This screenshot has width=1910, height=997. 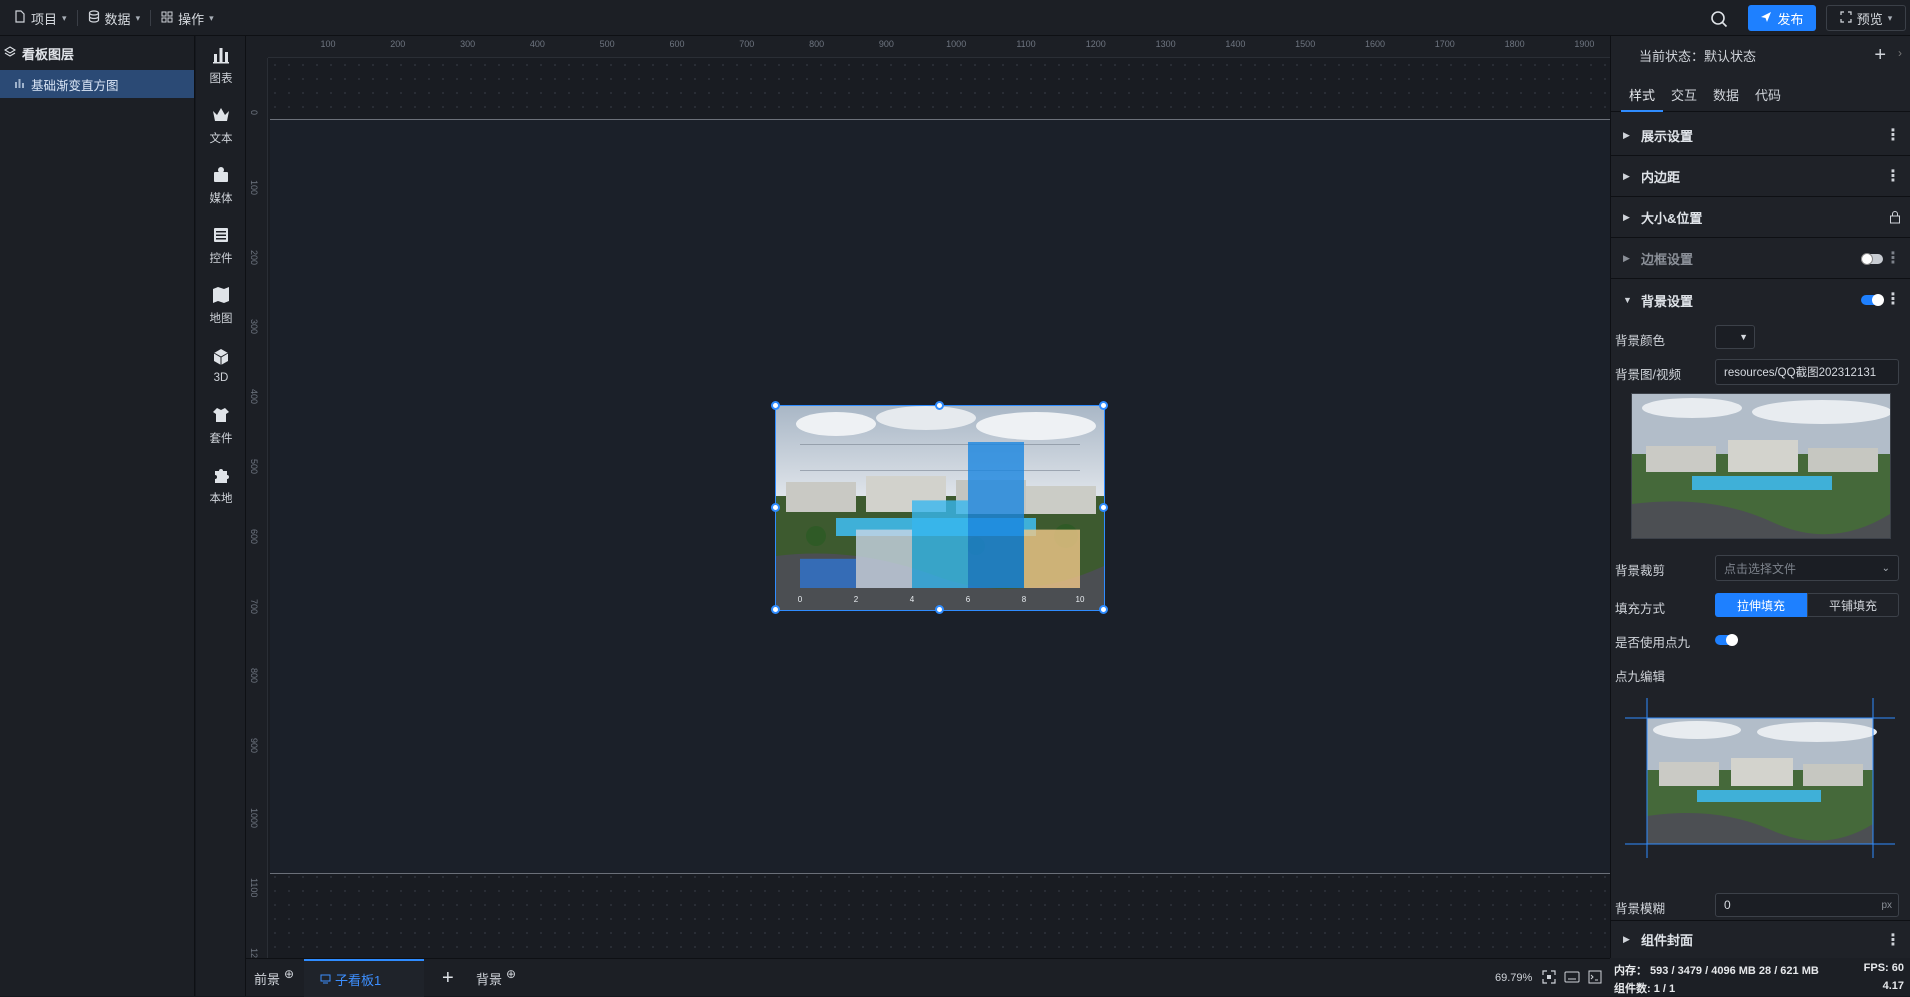 I want to click on tool-label: 3D, so click(x=221, y=377).